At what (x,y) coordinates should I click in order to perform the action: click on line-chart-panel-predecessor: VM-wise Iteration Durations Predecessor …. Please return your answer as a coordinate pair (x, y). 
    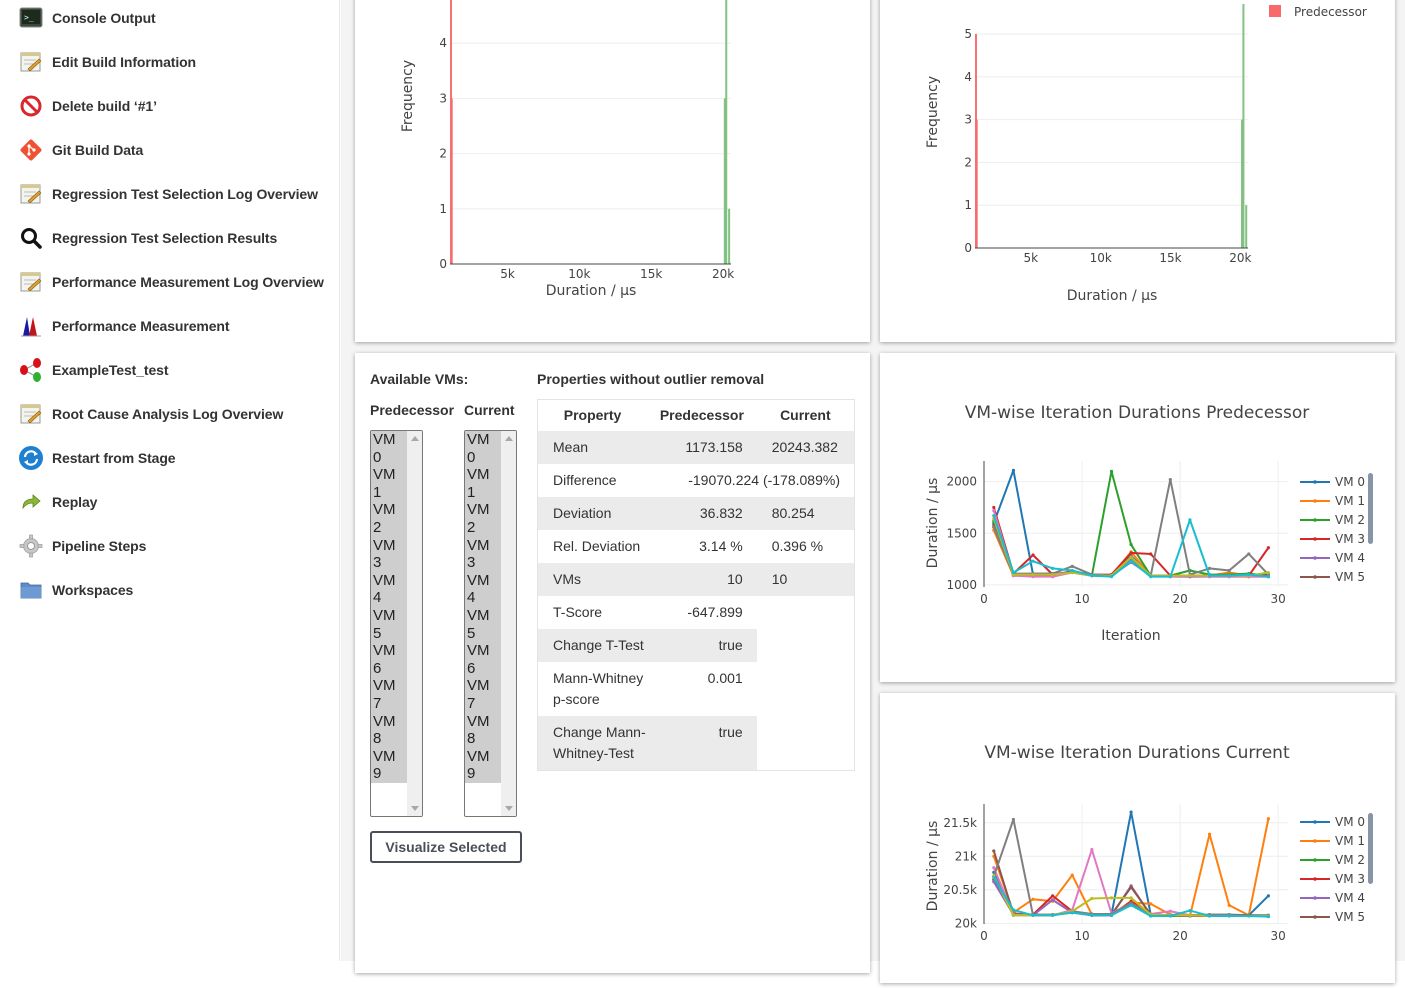
    Looking at the image, I should click on (1137, 517).